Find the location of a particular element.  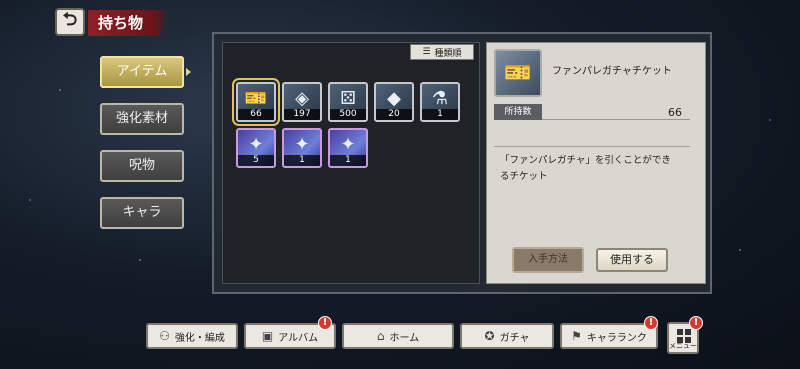

item-slot-4: ◆ 20 is located at coordinates (394, 102).